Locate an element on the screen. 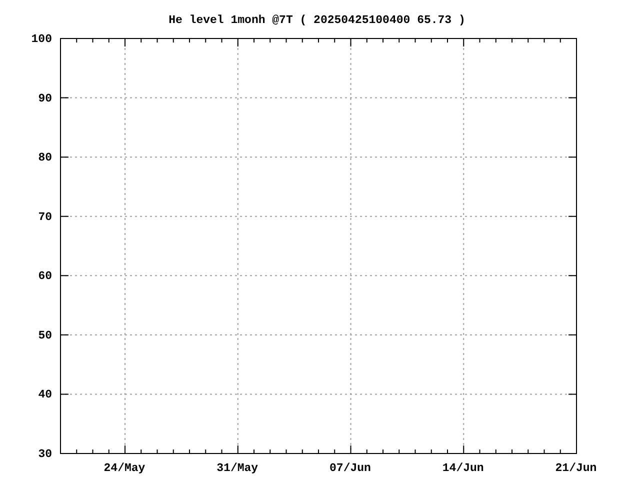  y-axis-label: 80 is located at coordinates (45, 158).